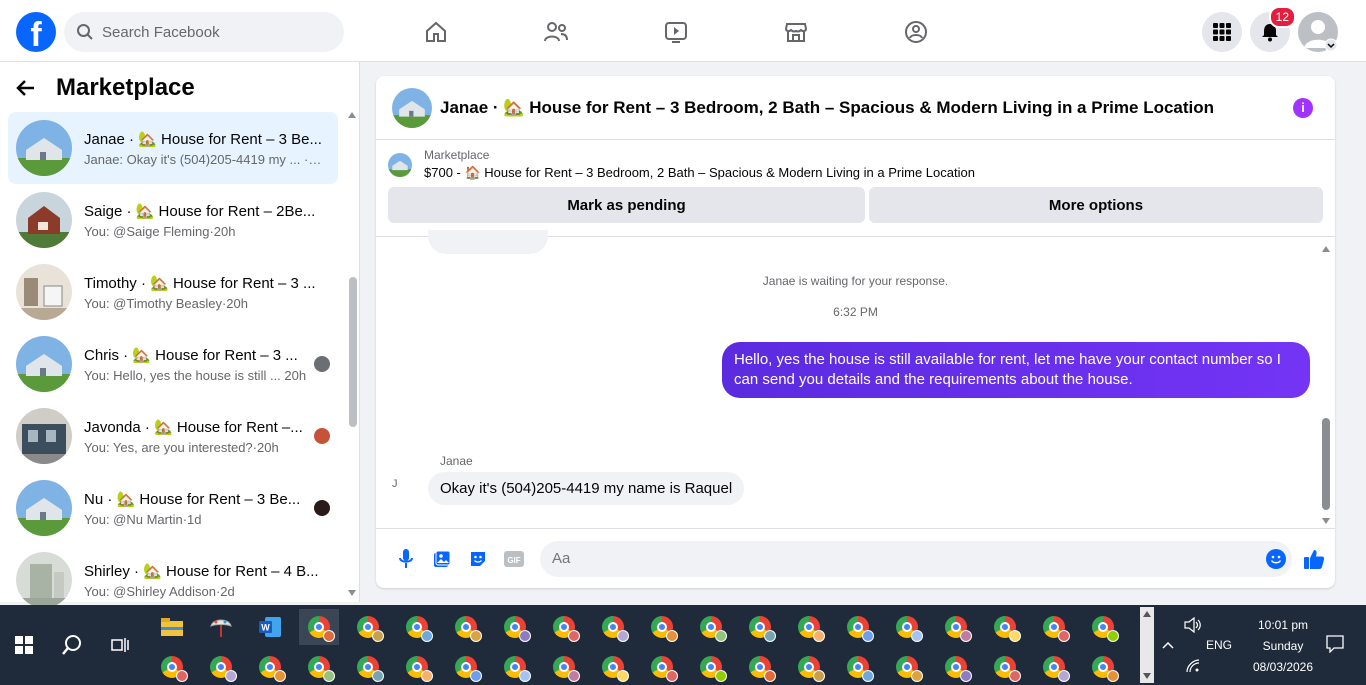 This screenshot has width=1366, height=685. What do you see at coordinates (1335, 644) in the screenshot?
I see `notification-center-icon` at bounding box center [1335, 644].